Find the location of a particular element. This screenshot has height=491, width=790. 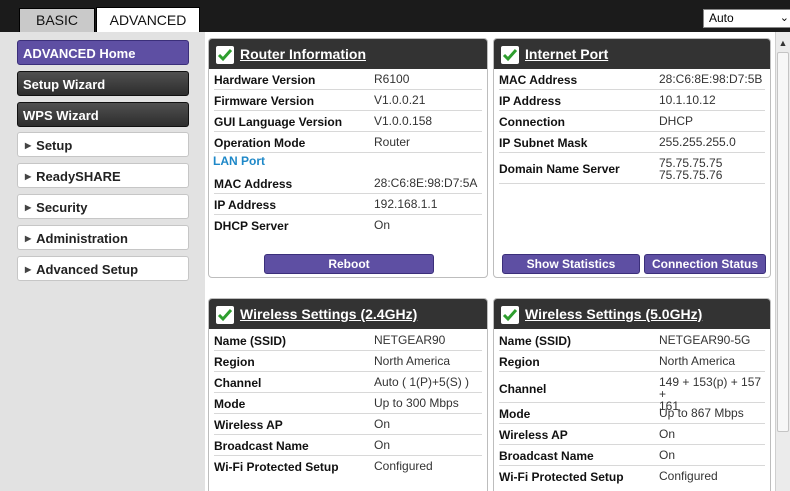

sidebar-item-setup: ▶ Setup is located at coordinates (103, 144).